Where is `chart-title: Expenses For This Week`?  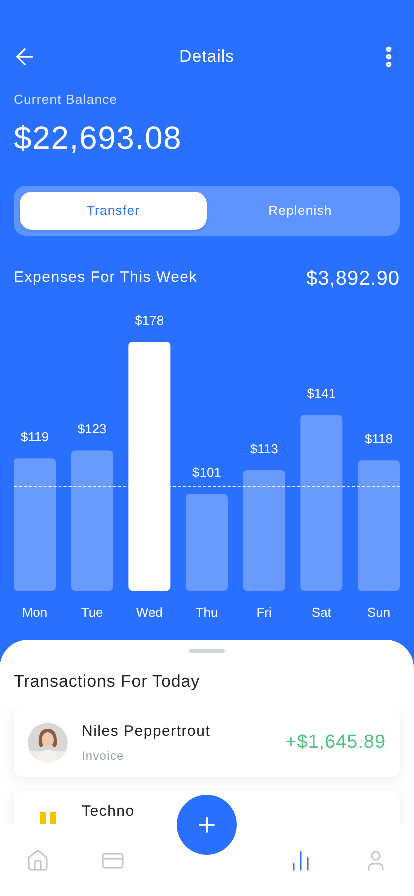 chart-title: Expenses For This Week is located at coordinates (106, 278).